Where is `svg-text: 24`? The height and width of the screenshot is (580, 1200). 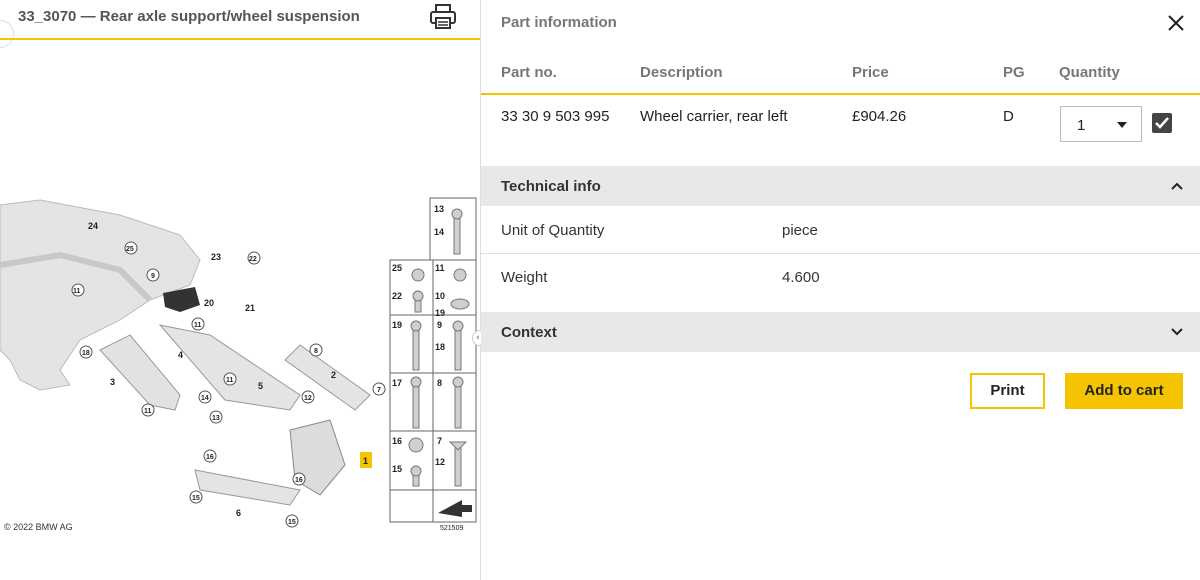 svg-text: 24 is located at coordinates (93, 226).